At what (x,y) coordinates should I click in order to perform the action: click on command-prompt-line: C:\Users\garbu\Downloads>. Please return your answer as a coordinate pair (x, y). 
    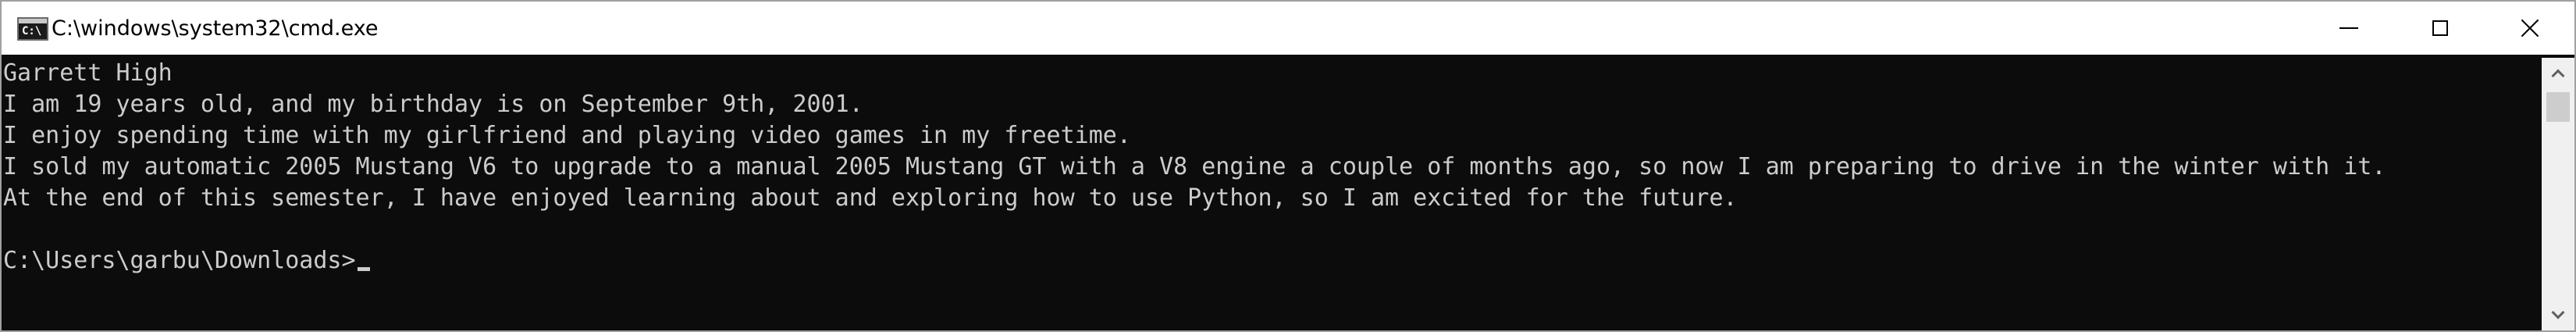
    Looking at the image, I should click on (186, 261).